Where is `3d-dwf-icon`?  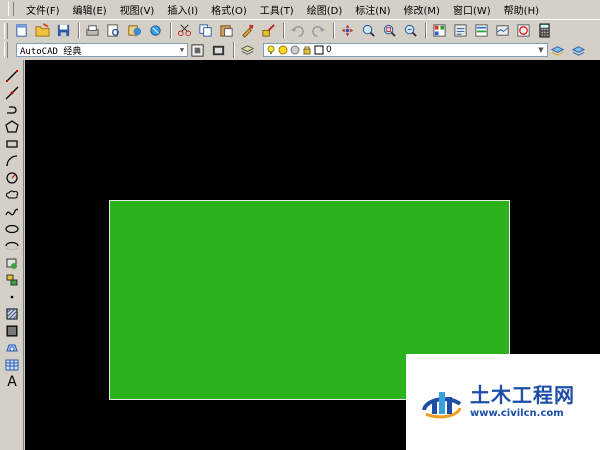 3d-dwf-icon is located at coordinates (155, 30).